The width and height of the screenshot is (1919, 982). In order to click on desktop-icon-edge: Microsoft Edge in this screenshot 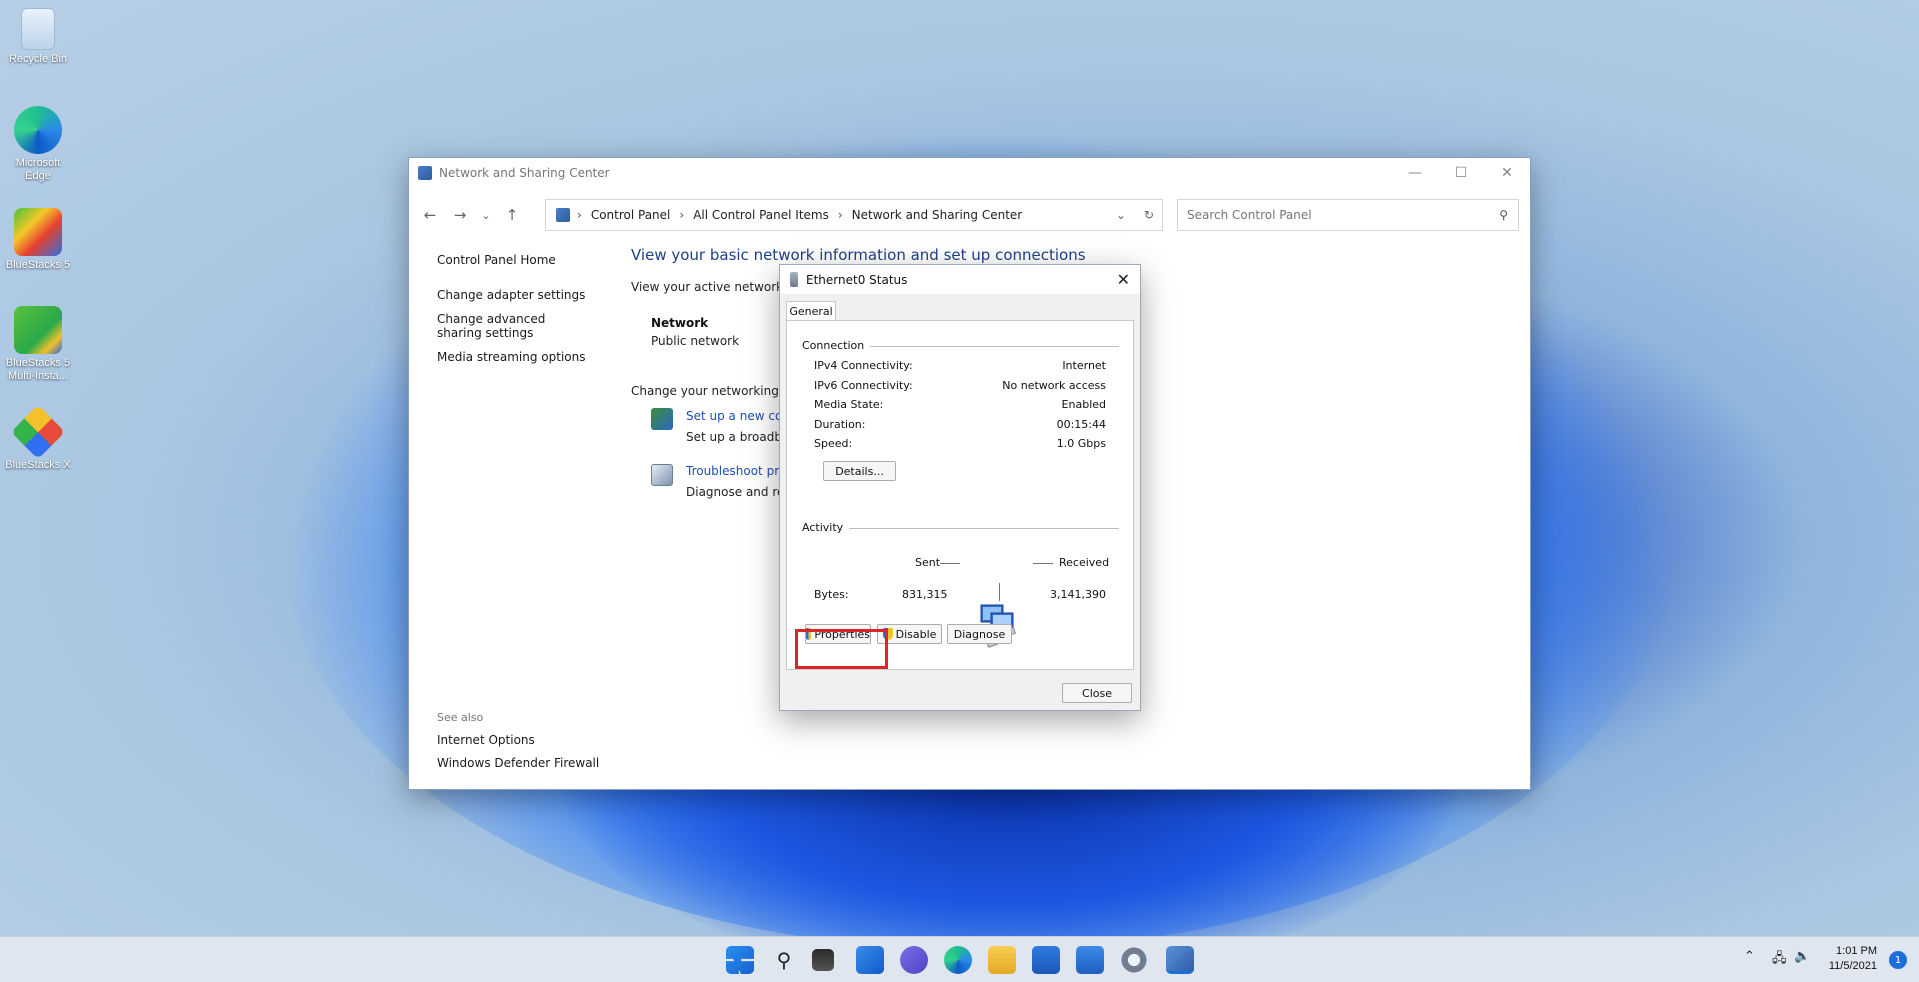, I will do `click(38, 144)`.